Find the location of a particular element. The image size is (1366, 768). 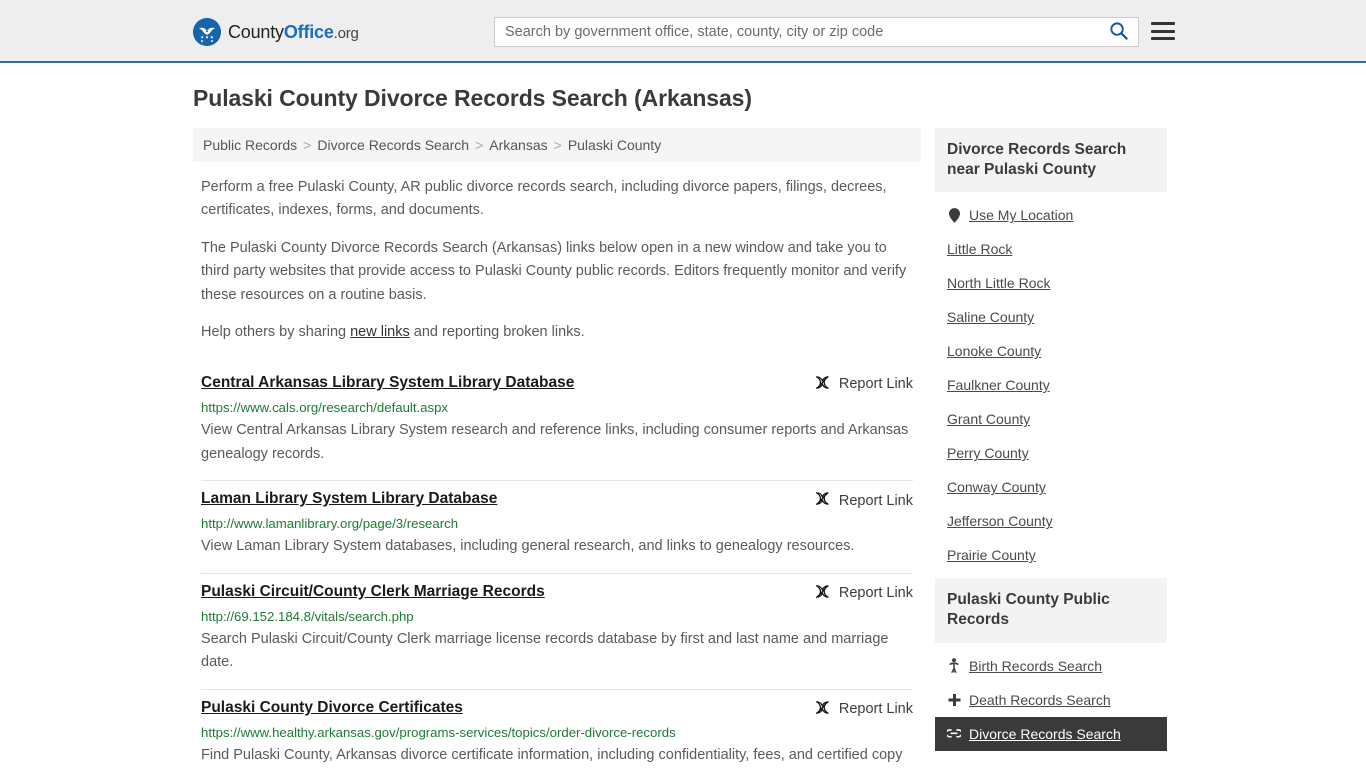

sidebar-item-label: Death Records Search is located at coordinates (1040, 699).